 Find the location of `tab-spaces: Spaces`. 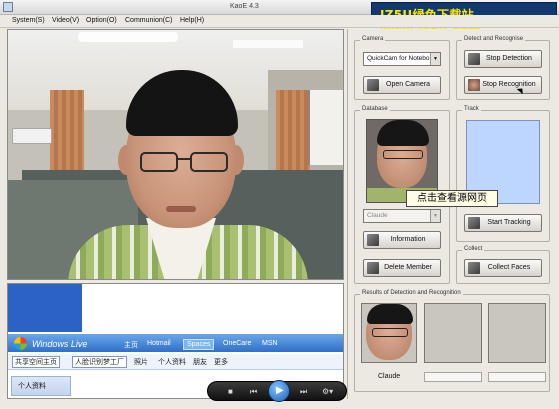

tab-spaces: Spaces is located at coordinates (199, 344).